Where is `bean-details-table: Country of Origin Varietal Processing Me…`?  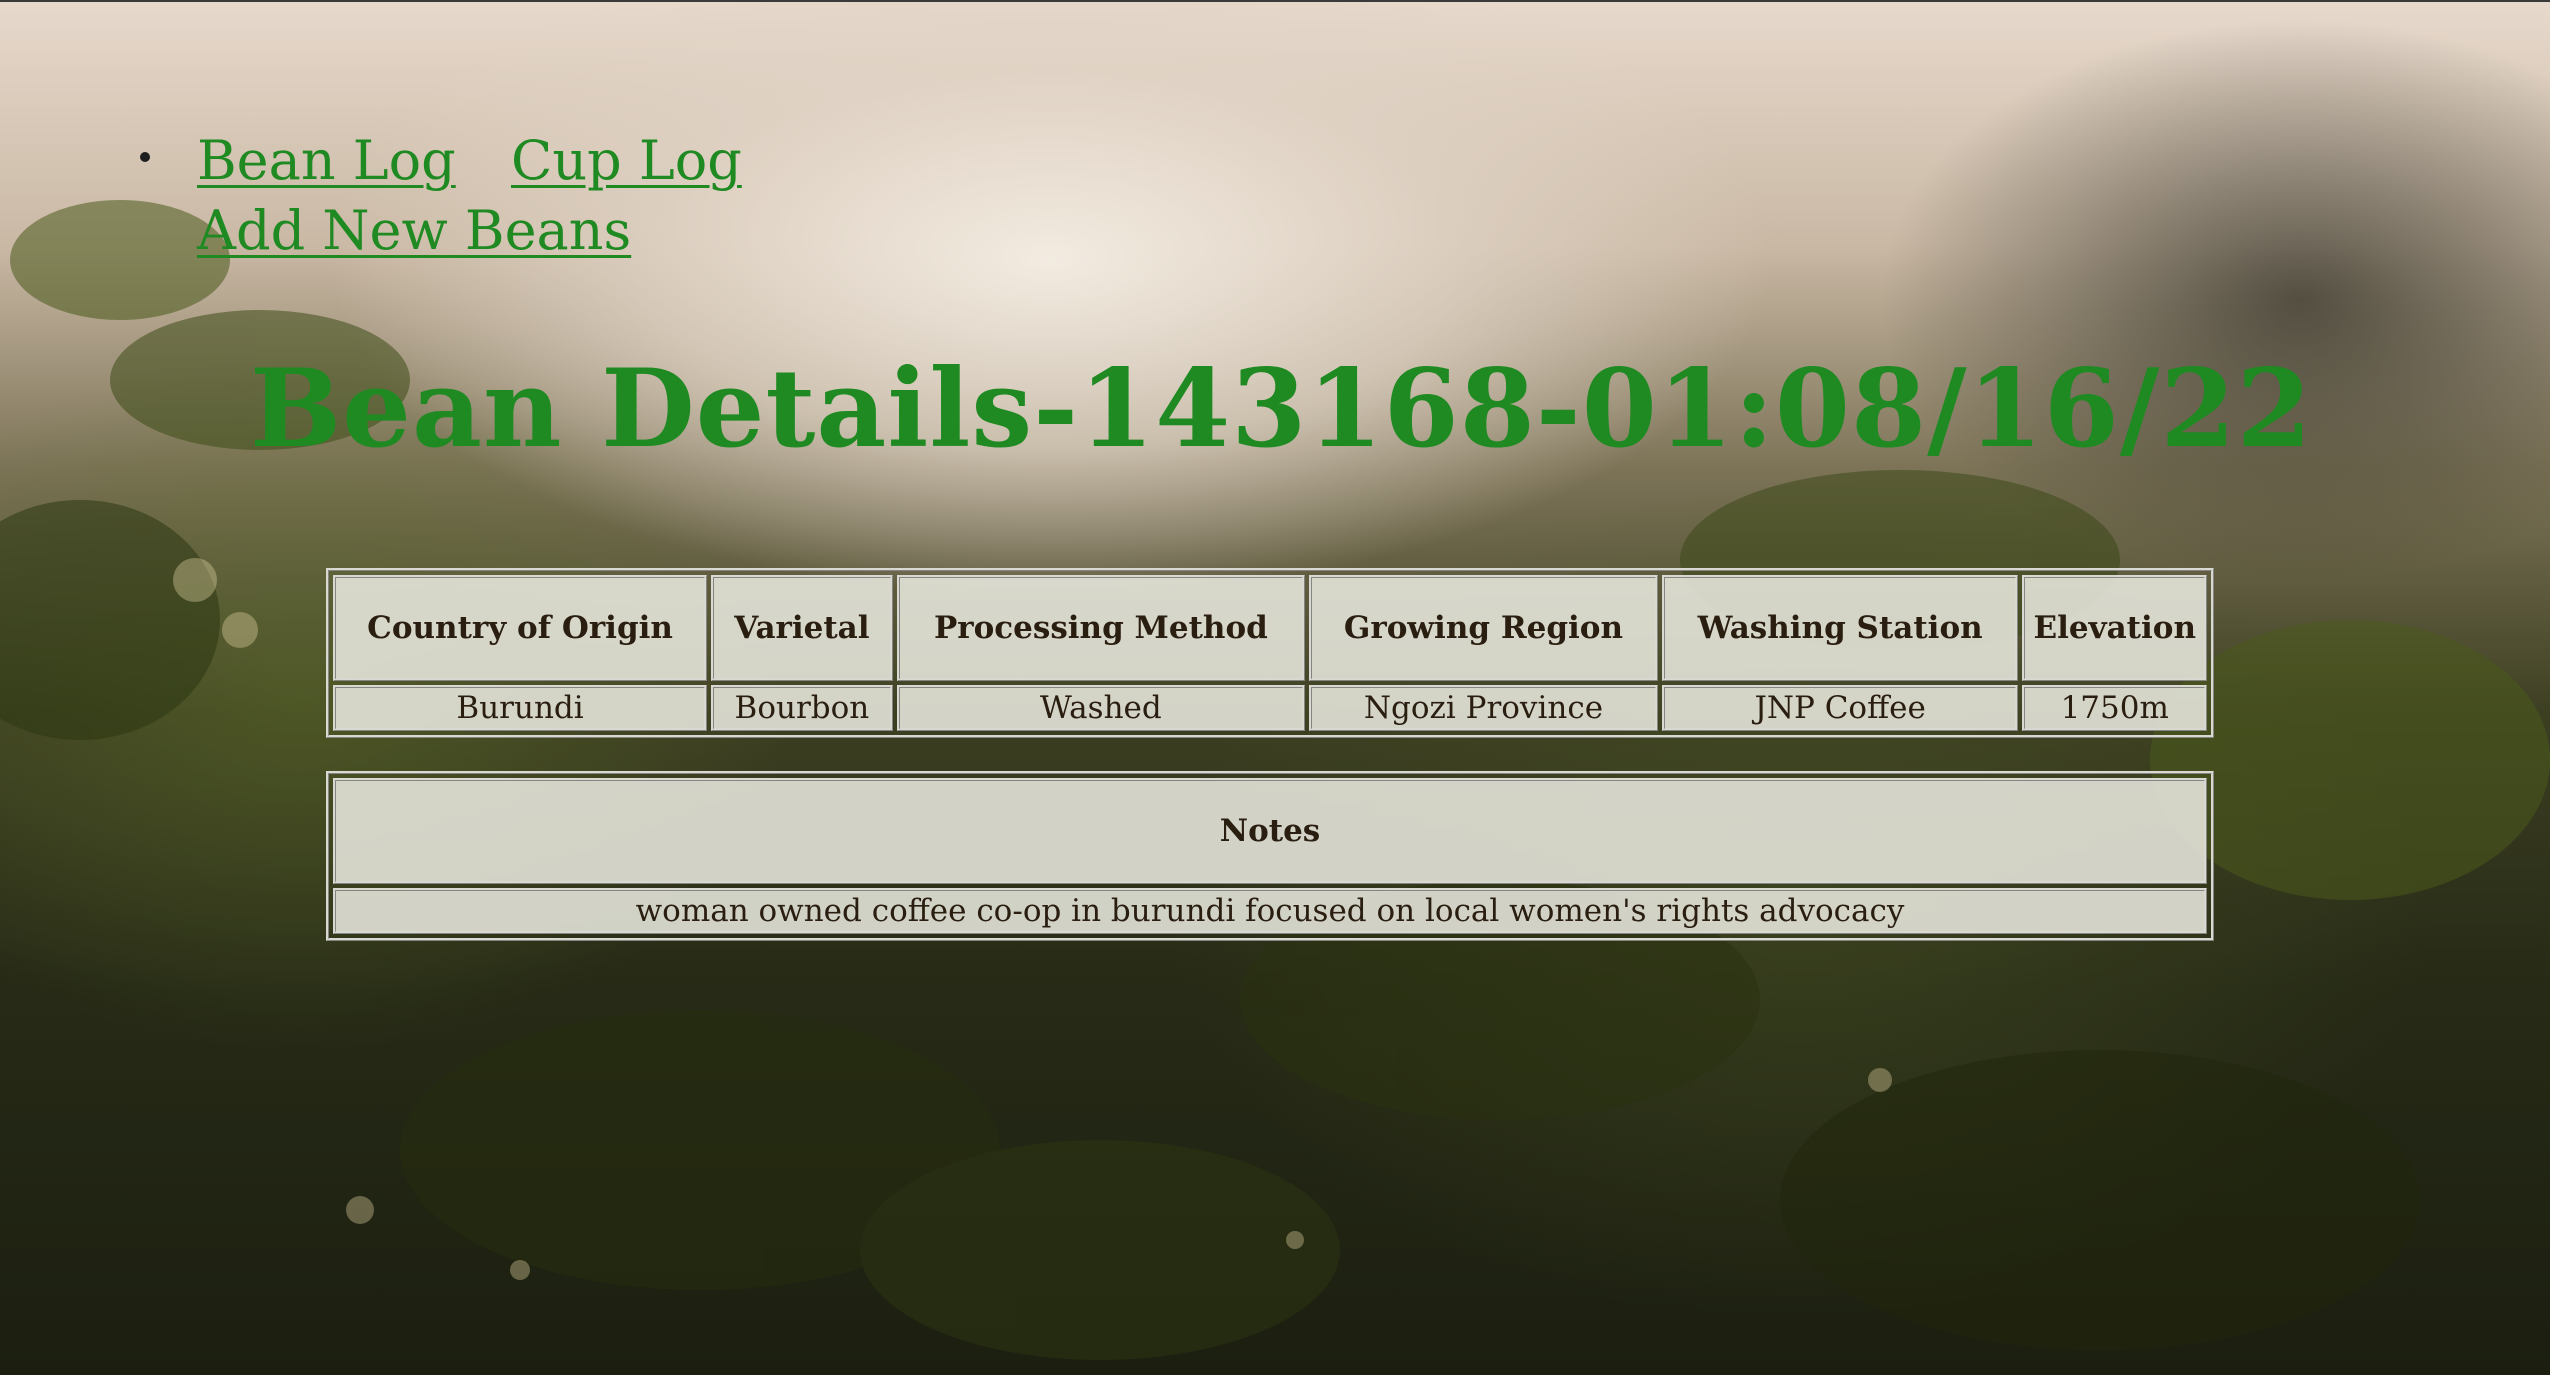
bean-details-table: Country of Origin Varietal Processing Me… is located at coordinates (1270, 653).